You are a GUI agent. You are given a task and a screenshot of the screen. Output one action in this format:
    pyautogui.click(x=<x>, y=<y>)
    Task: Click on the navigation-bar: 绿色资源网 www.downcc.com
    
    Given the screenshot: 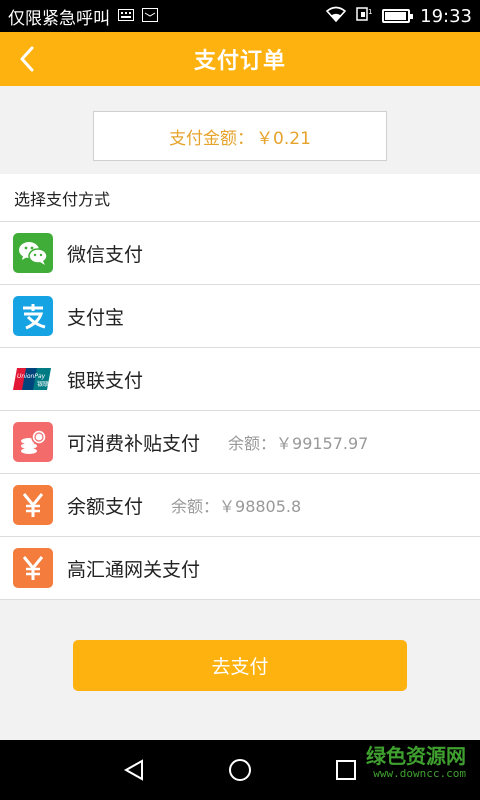 What is the action you would take?
    pyautogui.click(x=240, y=770)
    